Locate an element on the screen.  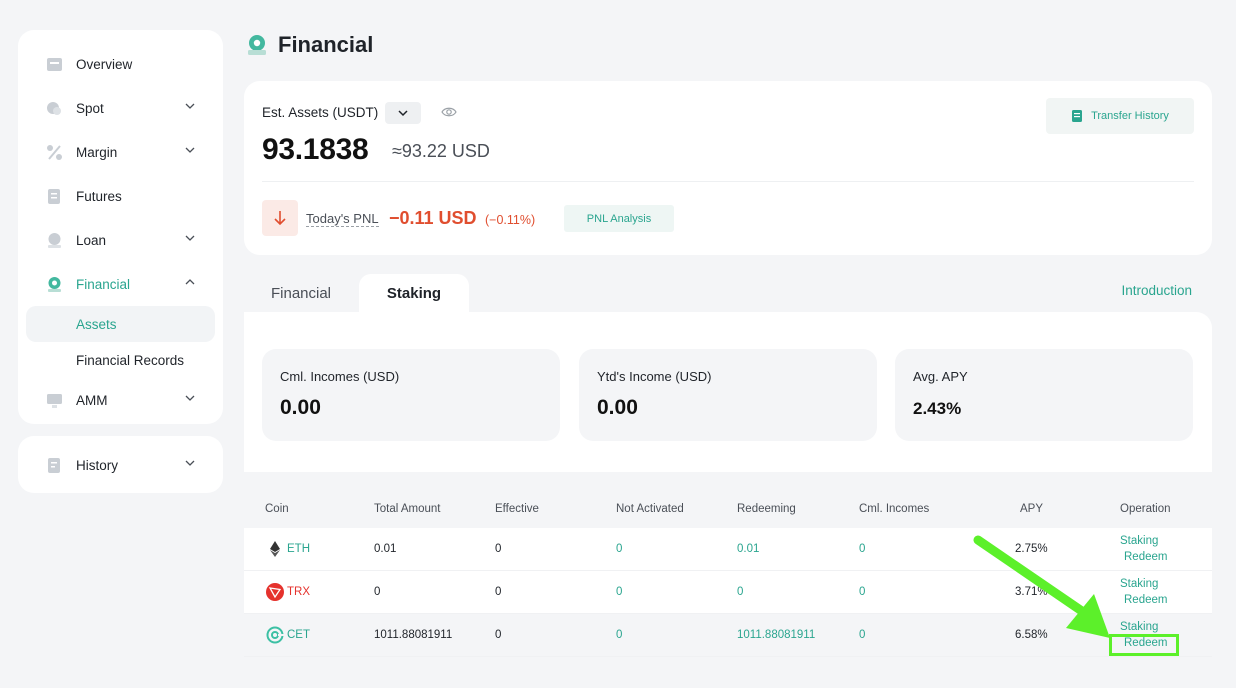
table-header-total-amount: Total Amount is located at coordinates (407, 509).